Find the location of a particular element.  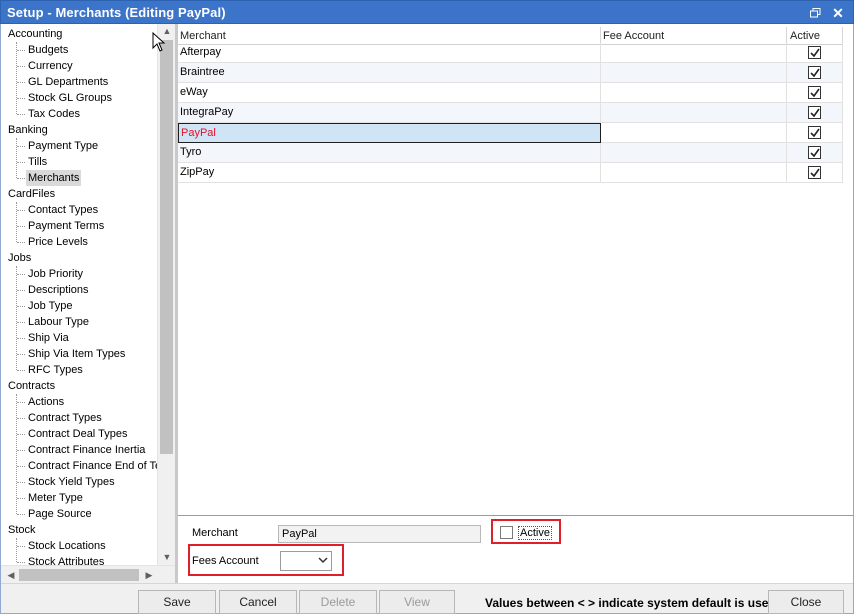

tree-item-tills: Tills is located at coordinates (37, 162).